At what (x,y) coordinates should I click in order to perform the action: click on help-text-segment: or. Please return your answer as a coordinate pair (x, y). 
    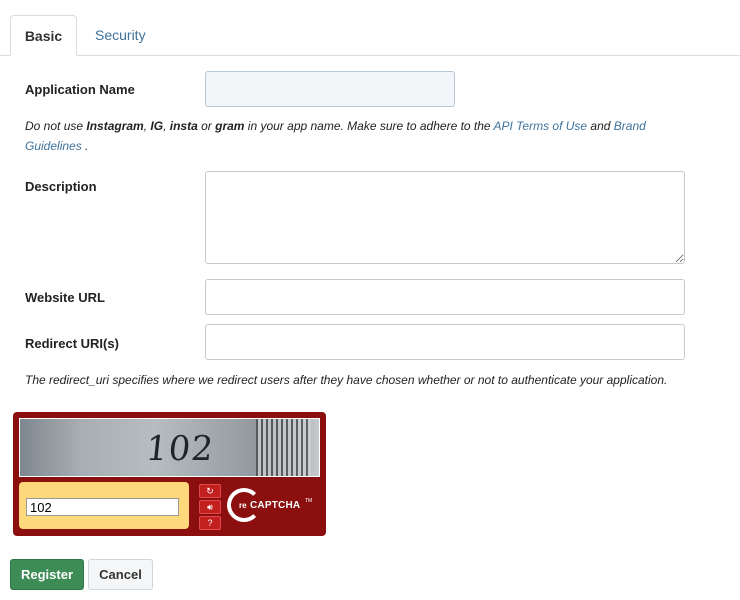
    Looking at the image, I should click on (206, 126).